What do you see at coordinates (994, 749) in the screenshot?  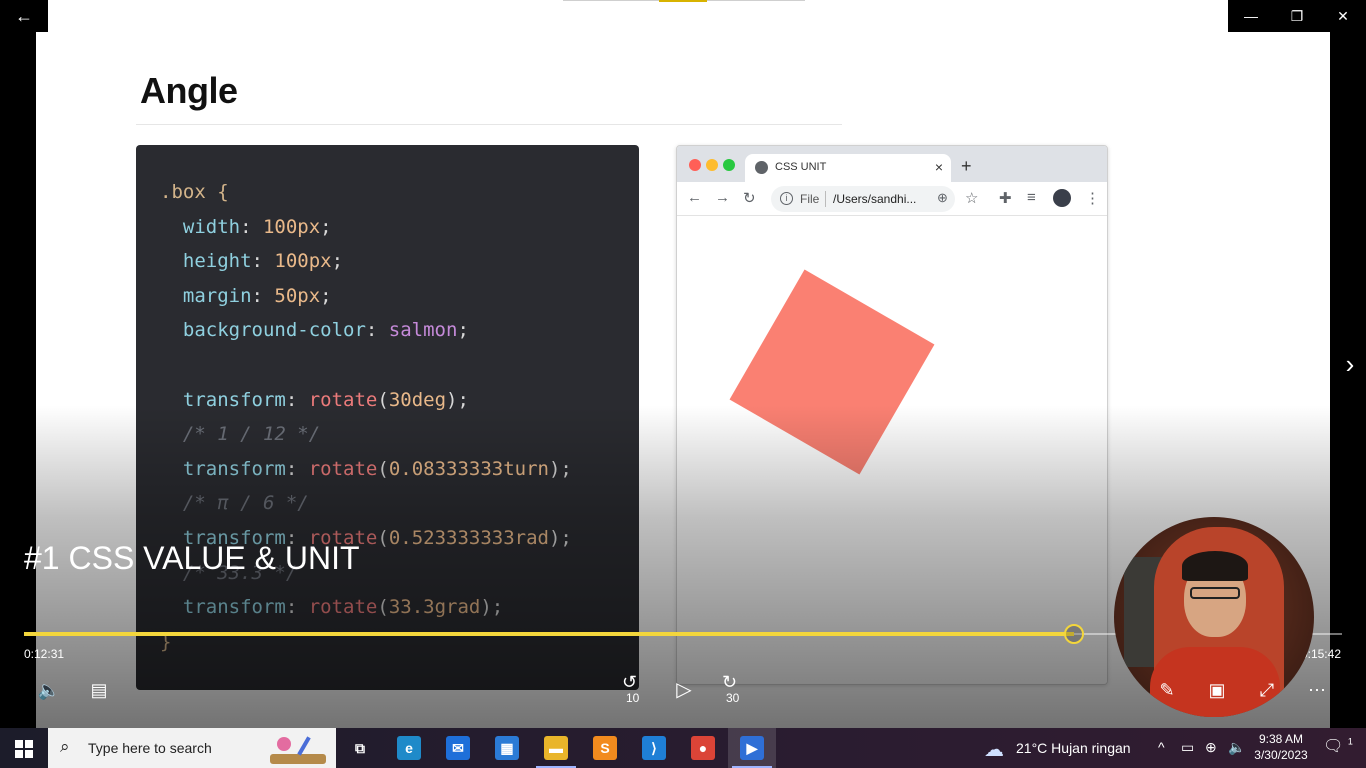 I see `weather-icon: ☁` at bounding box center [994, 749].